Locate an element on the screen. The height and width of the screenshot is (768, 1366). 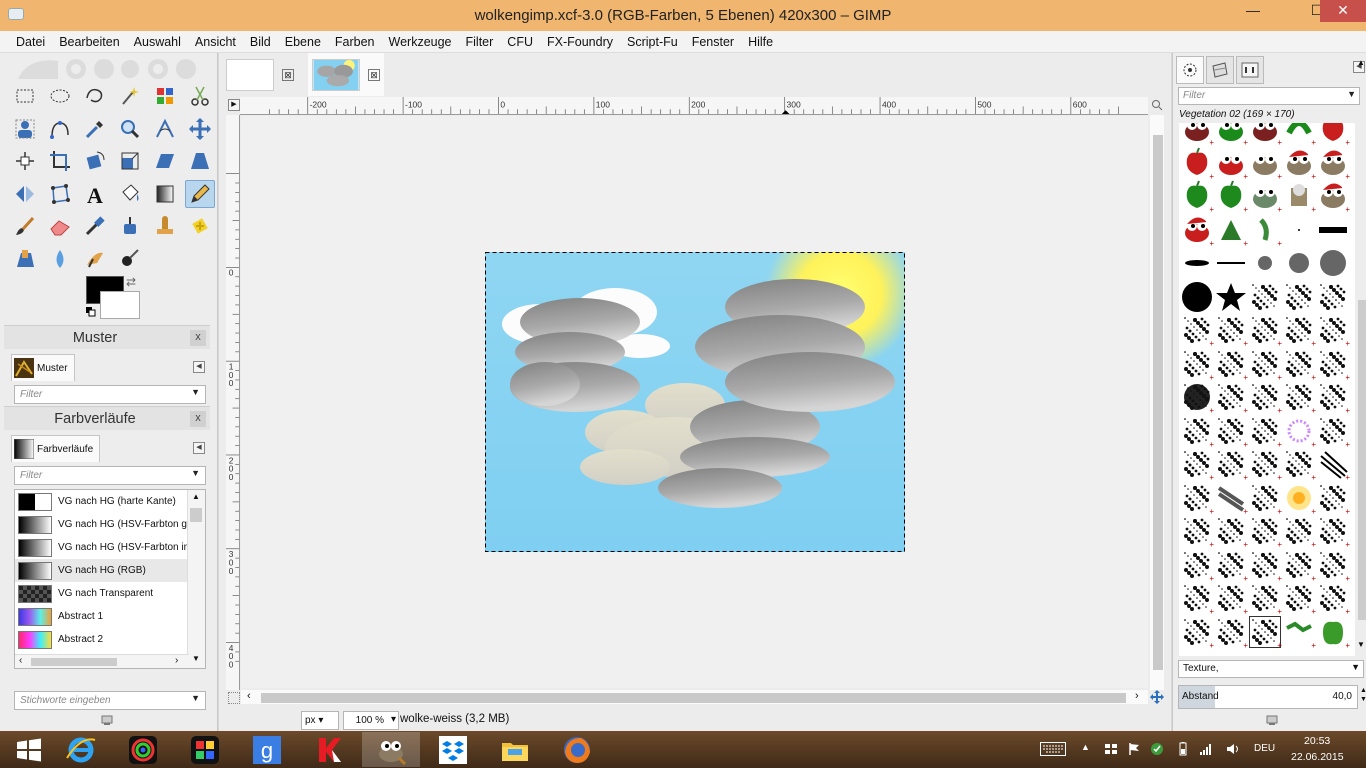
tool-rotate is located at coordinates (95, 161).